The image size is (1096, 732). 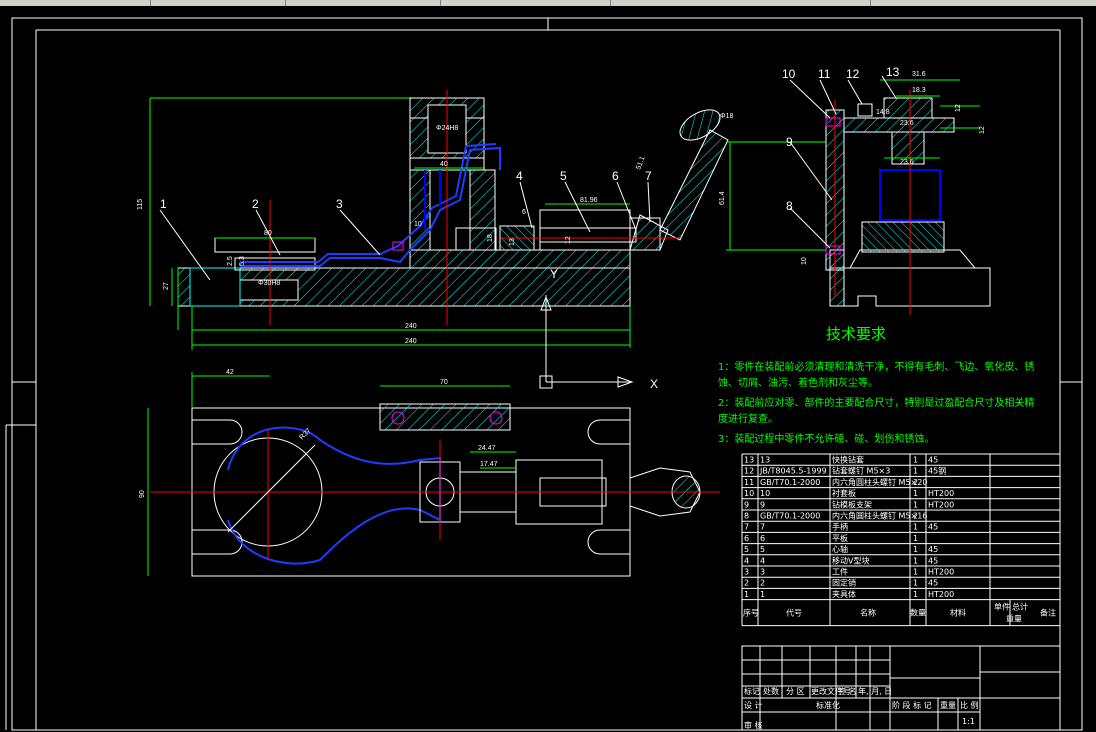 What do you see at coordinates (746, 516) in the screenshot?
I see `bom-row-no: 8` at bounding box center [746, 516].